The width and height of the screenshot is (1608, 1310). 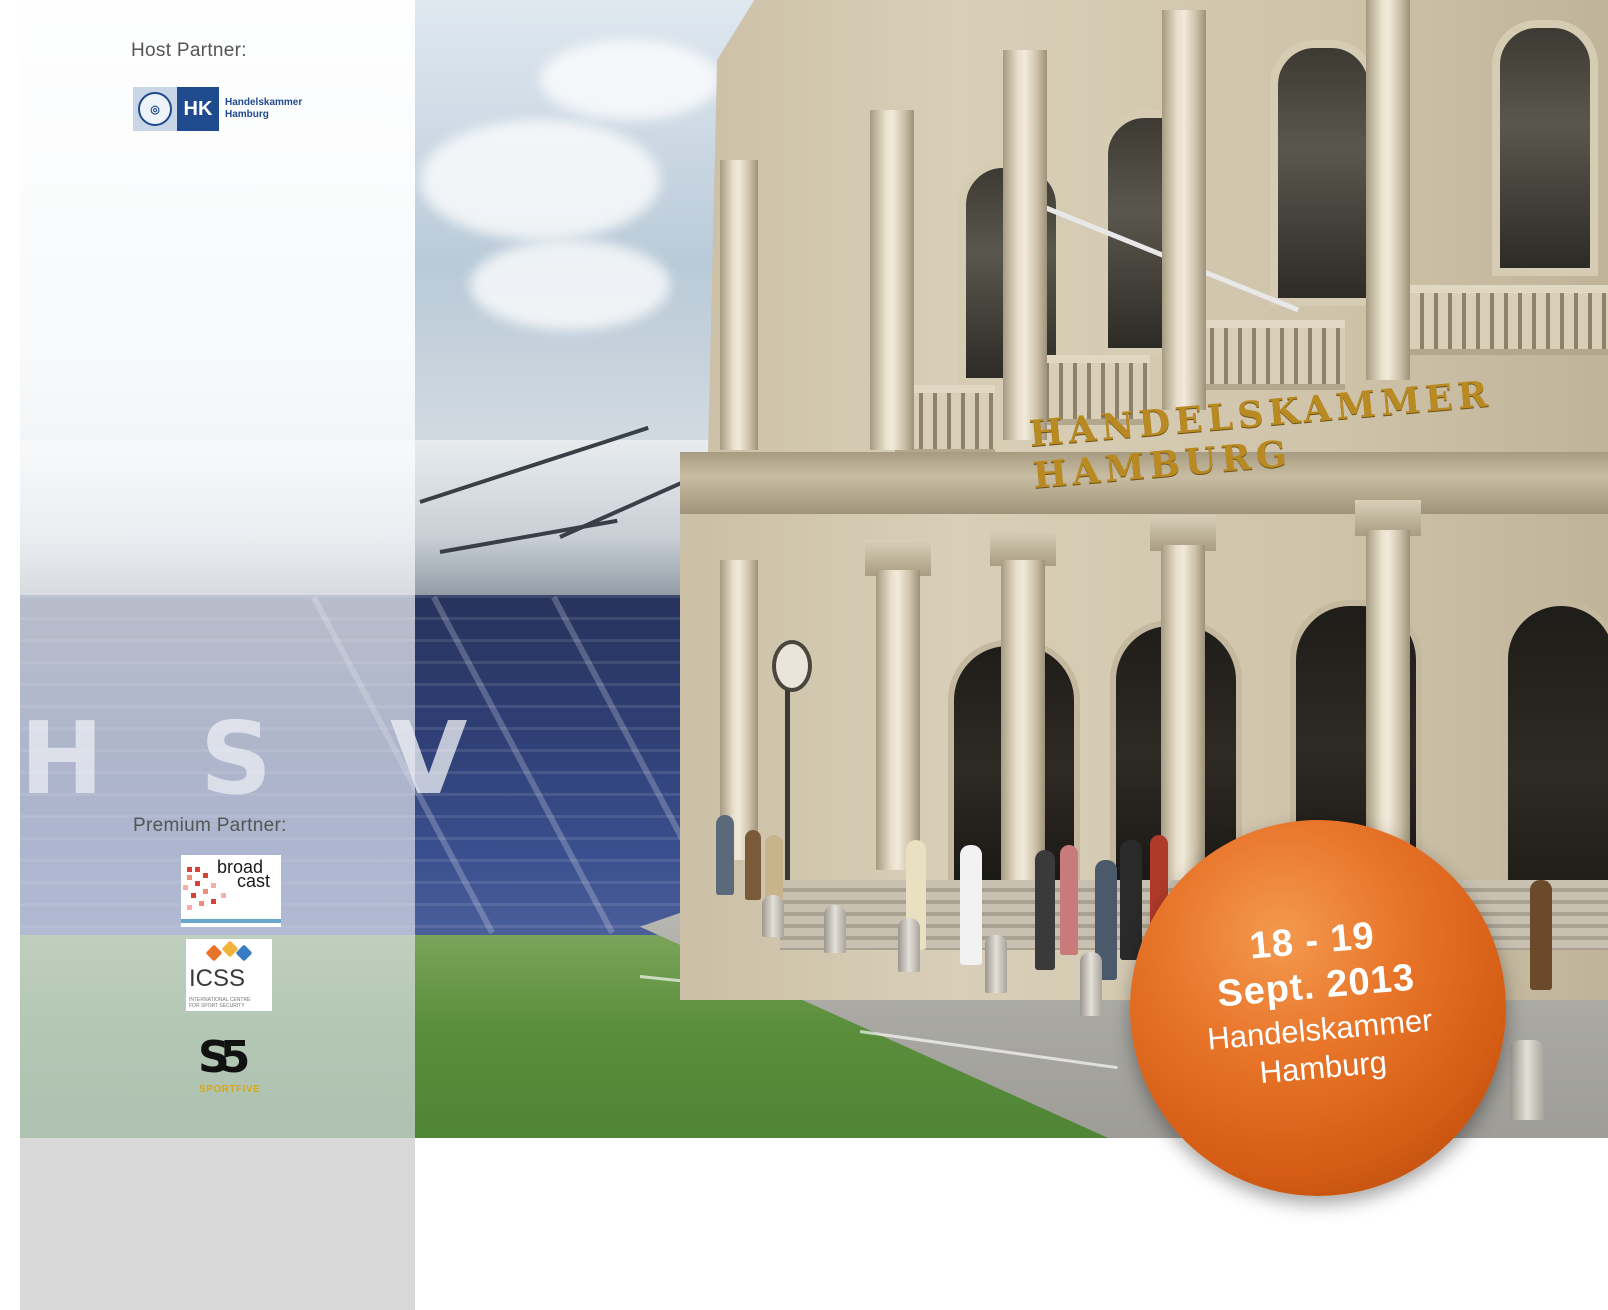 I want to click on icss-text: ICSS, so click(x=217, y=978).